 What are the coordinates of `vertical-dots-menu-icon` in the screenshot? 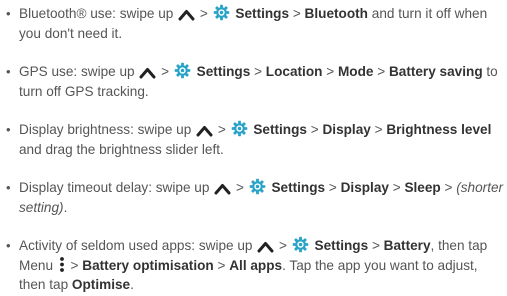 It's located at (61, 264).